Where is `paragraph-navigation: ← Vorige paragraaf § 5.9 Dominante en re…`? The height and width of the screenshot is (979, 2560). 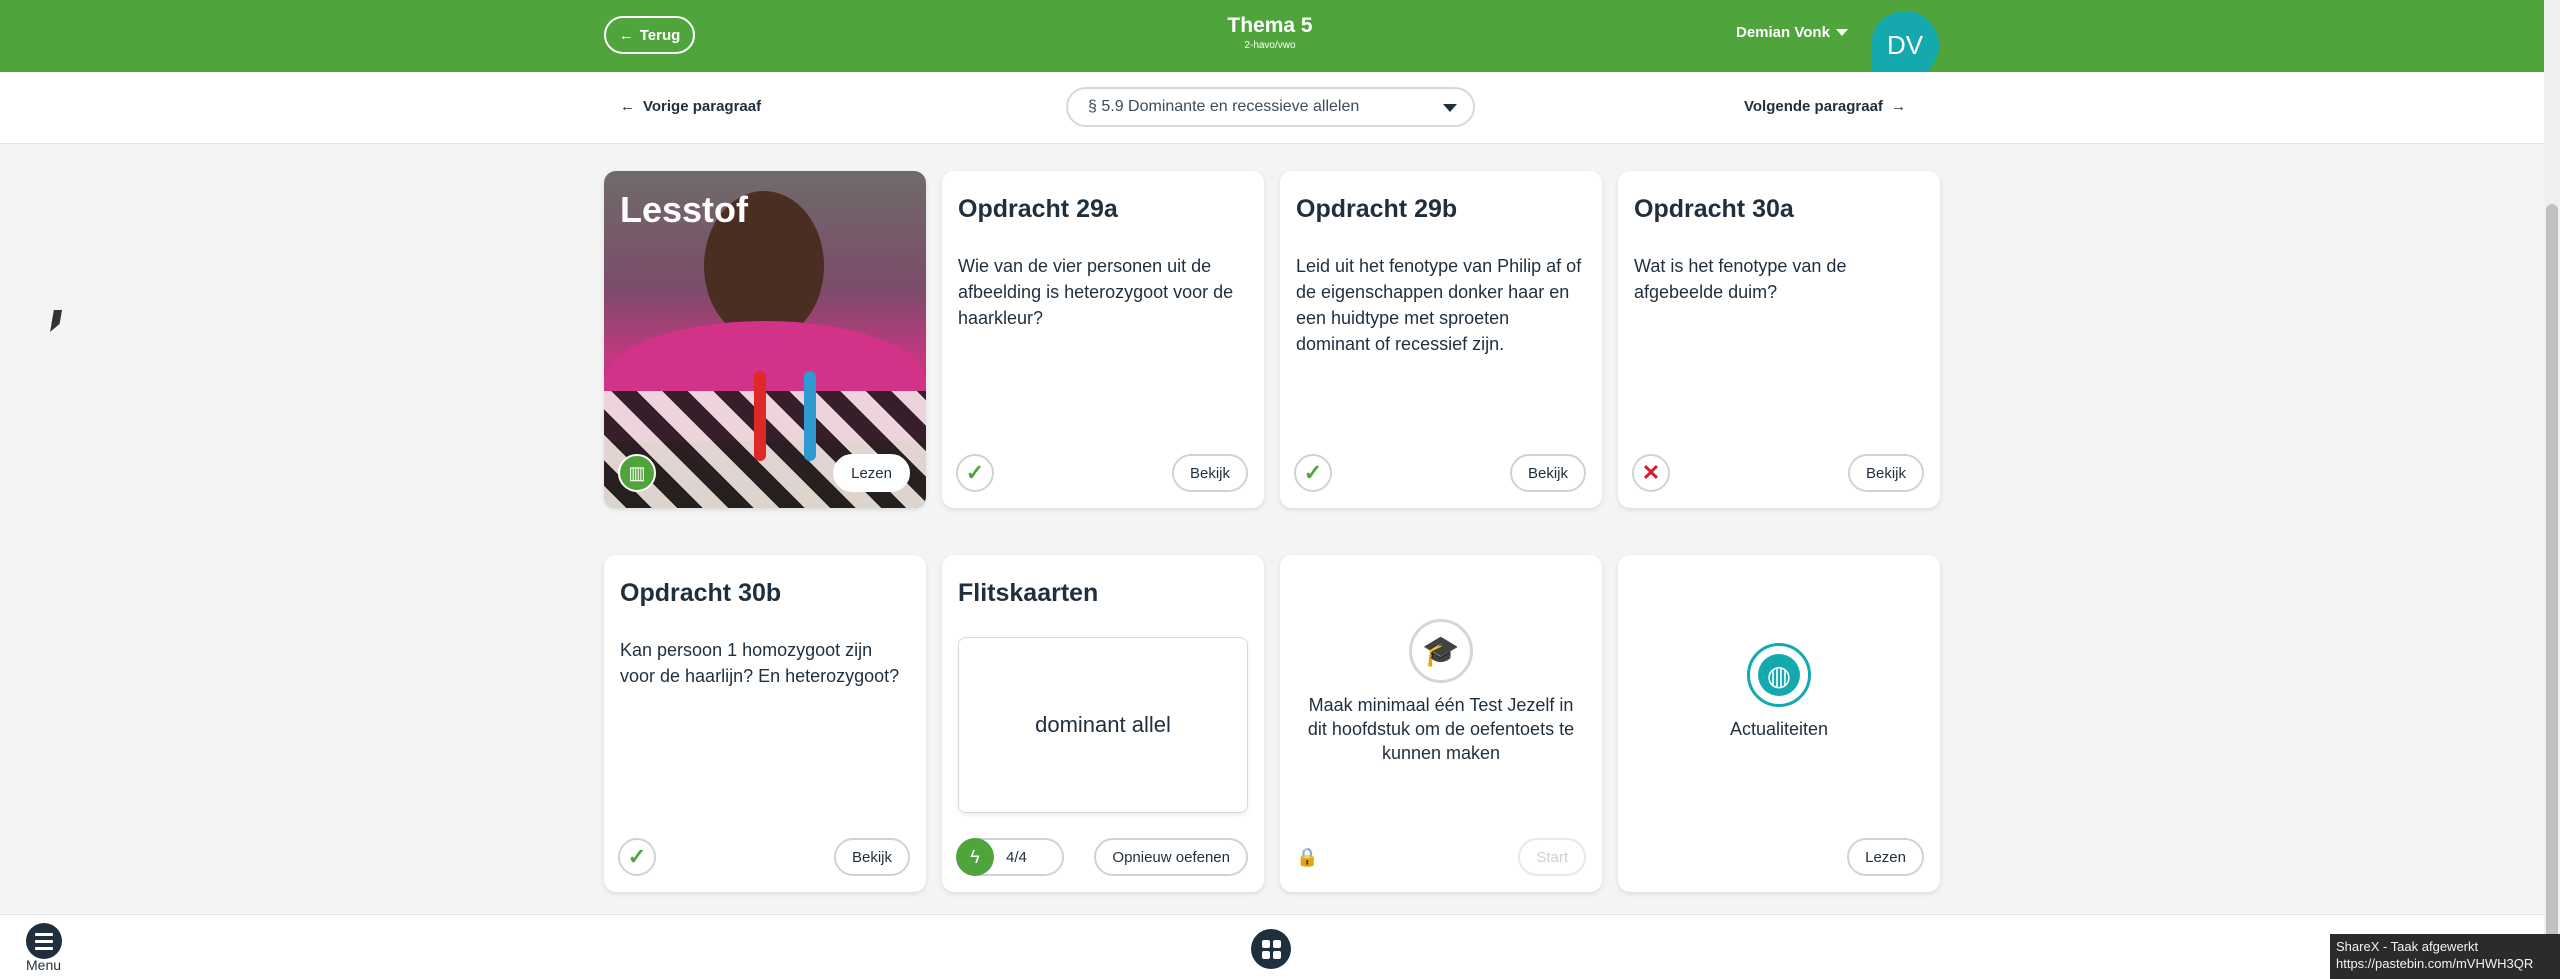 paragraph-navigation: ← Vorige paragraaf § 5.9 Dominante en re… is located at coordinates (1272, 108).